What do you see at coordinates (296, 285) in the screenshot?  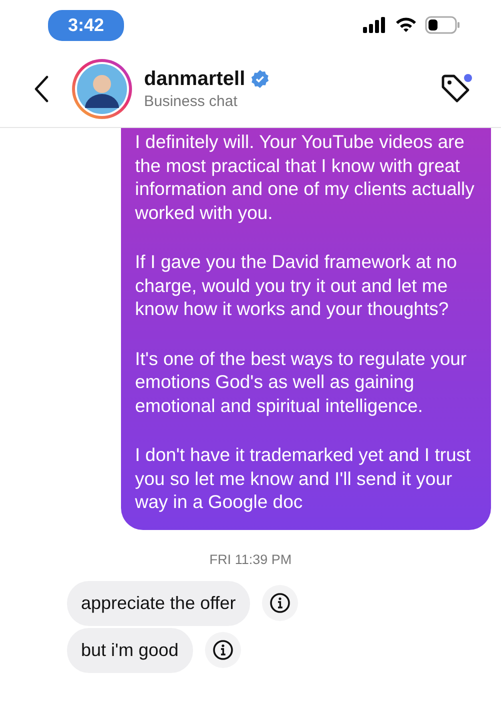 I see `message-text: If I gave you the David framework at no charge, would you try it out and let me know how it works and your thoughts?` at bounding box center [296, 285].